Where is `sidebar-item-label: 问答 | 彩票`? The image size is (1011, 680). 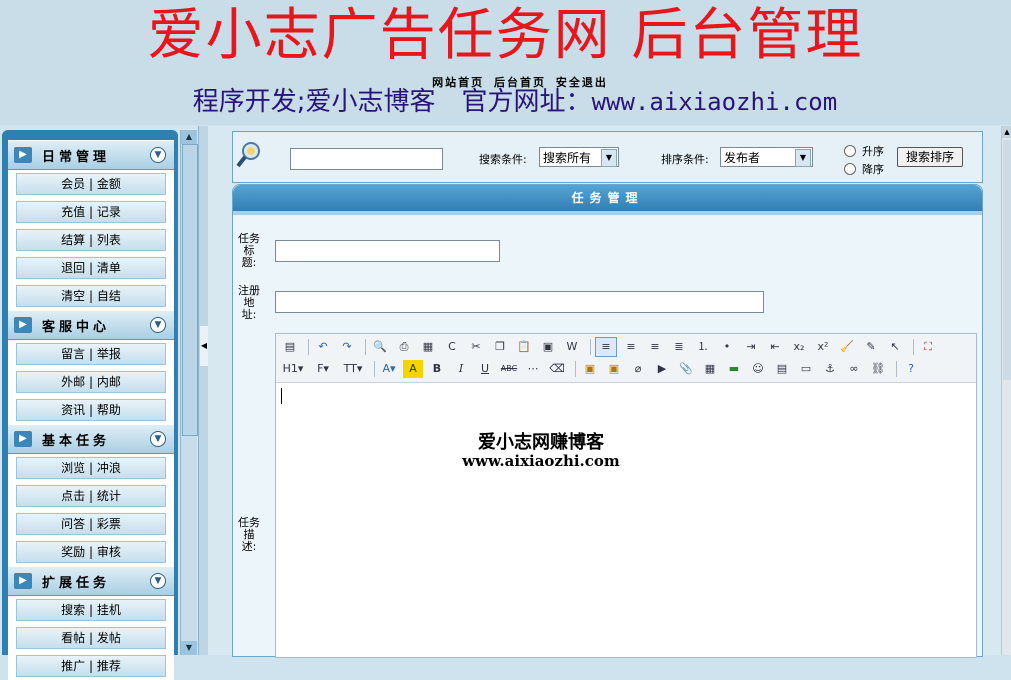 sidebar-item-label: 问答 | 彩票 is located at coordinates (91, 524).